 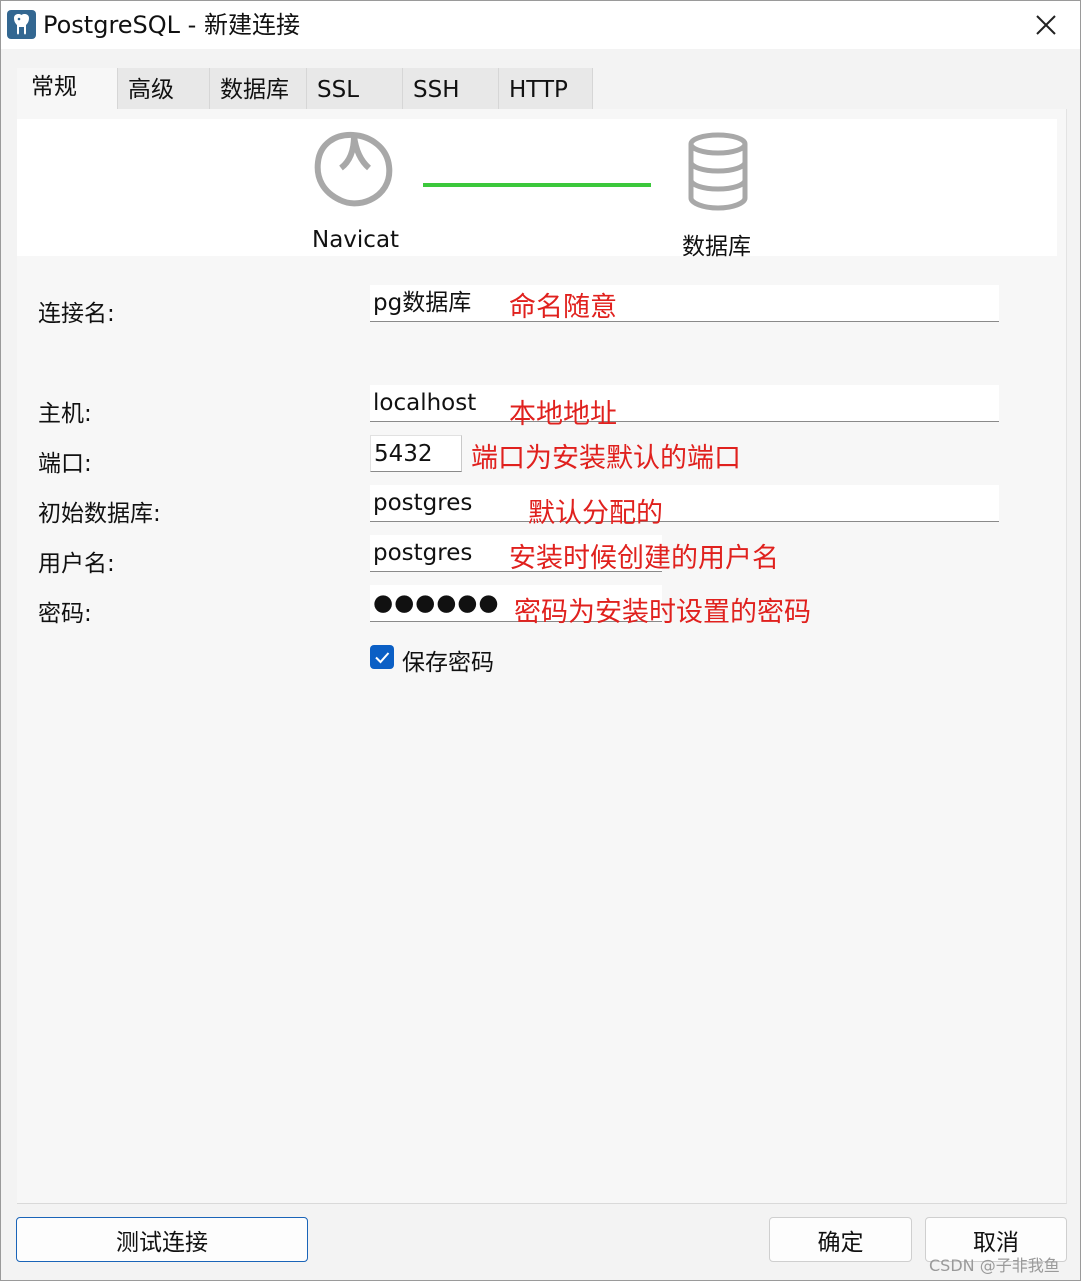 What do you see at coordinates (718, 171) in the screenshot?
I see `database-icon` at bounding box center [718, 171].